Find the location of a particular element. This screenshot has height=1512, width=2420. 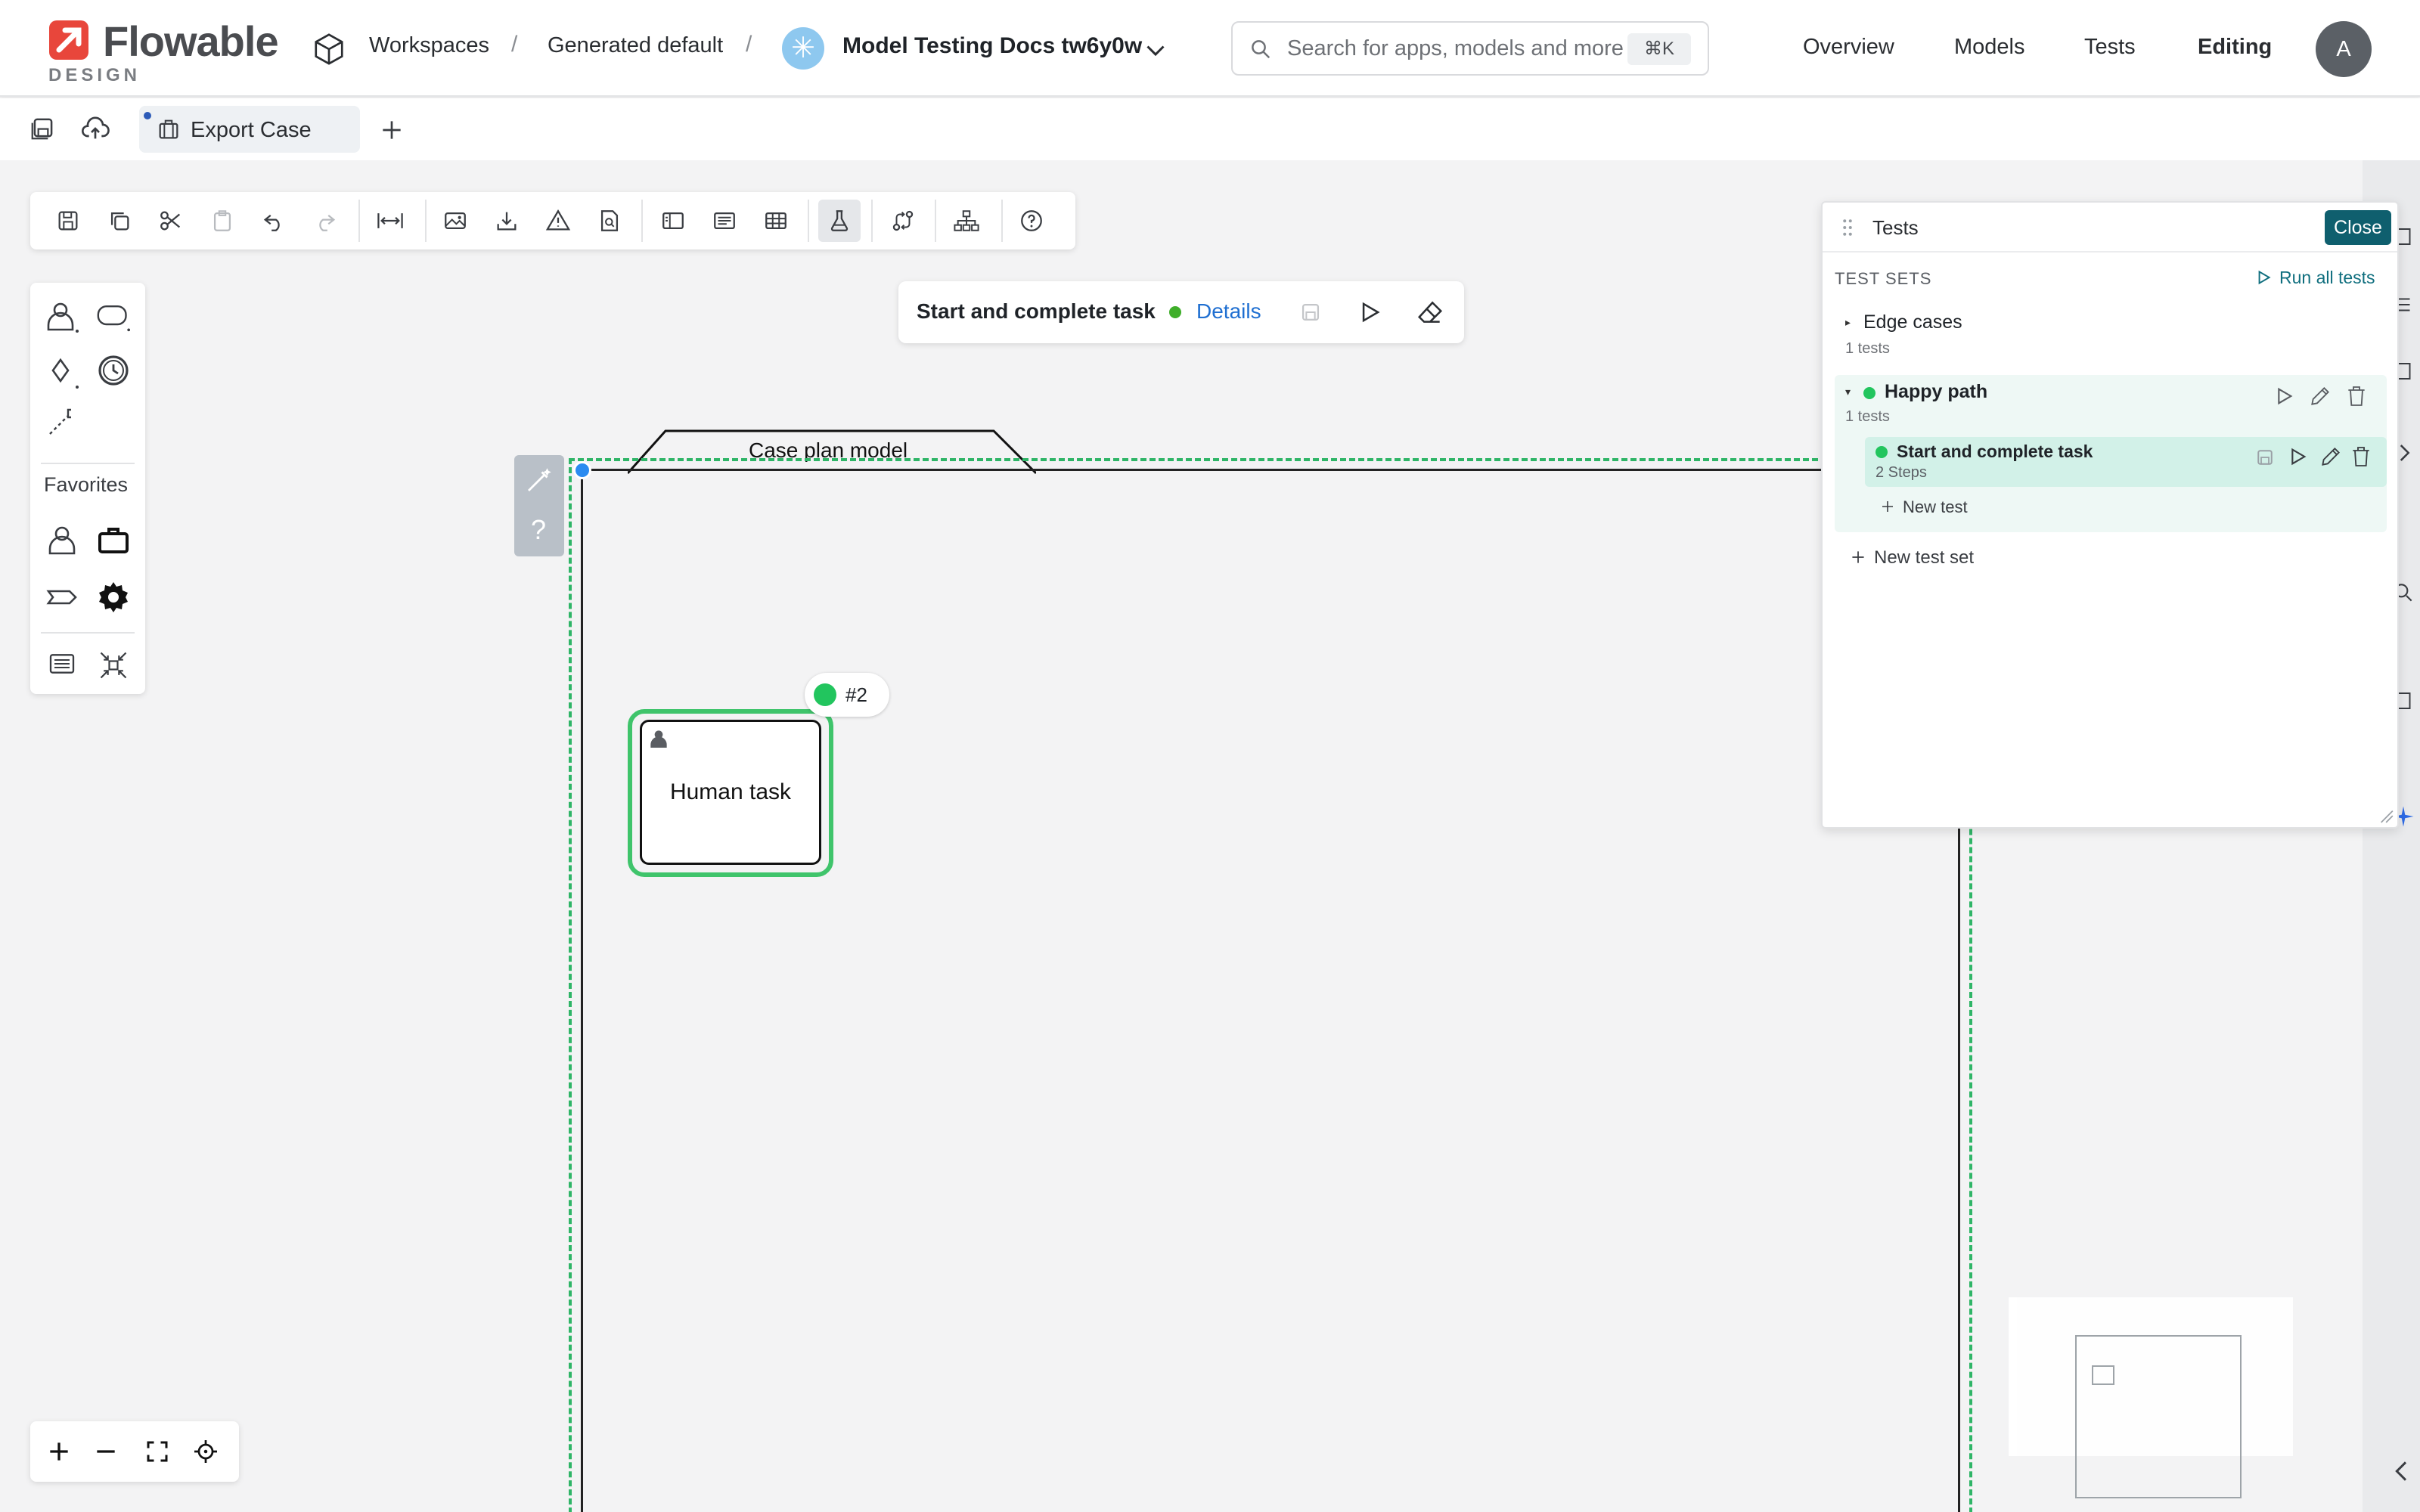

run-all-tests-button: Run all tests is located at coordinates (2324, 279).